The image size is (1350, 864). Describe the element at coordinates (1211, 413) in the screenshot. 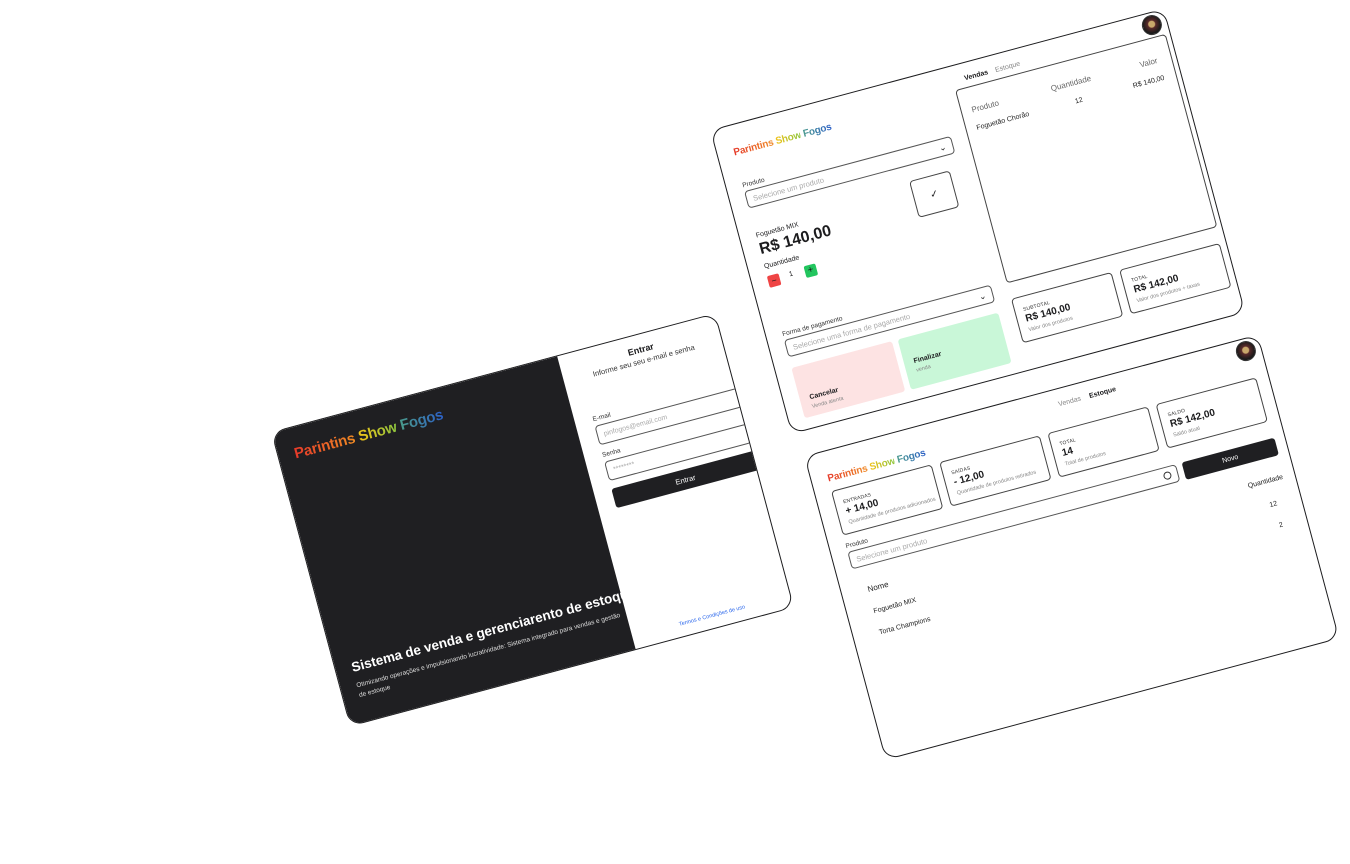

I see `saldo-card: SALDO R$ 142,00 Saldo atual` at that location.